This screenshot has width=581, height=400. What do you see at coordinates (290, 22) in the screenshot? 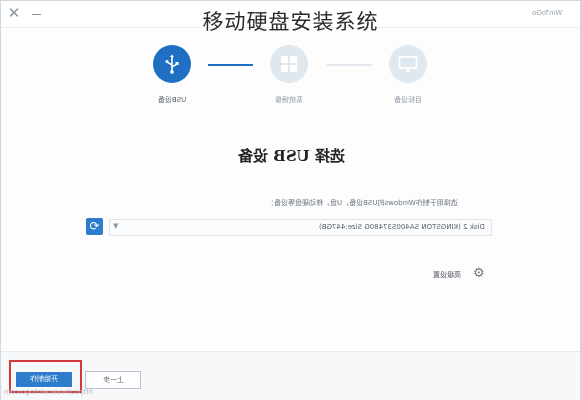
I see `overlay-title: 移动硬盘安装系统` at bounding box center [290, 22].